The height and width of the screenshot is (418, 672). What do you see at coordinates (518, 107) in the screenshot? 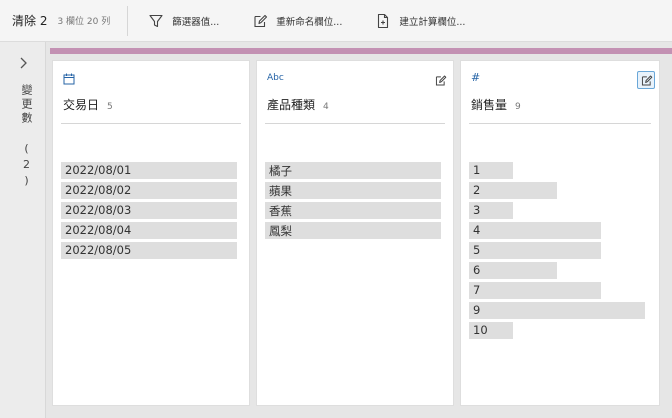
I see `distinct-count: 9` at bounding box center [518, 107].